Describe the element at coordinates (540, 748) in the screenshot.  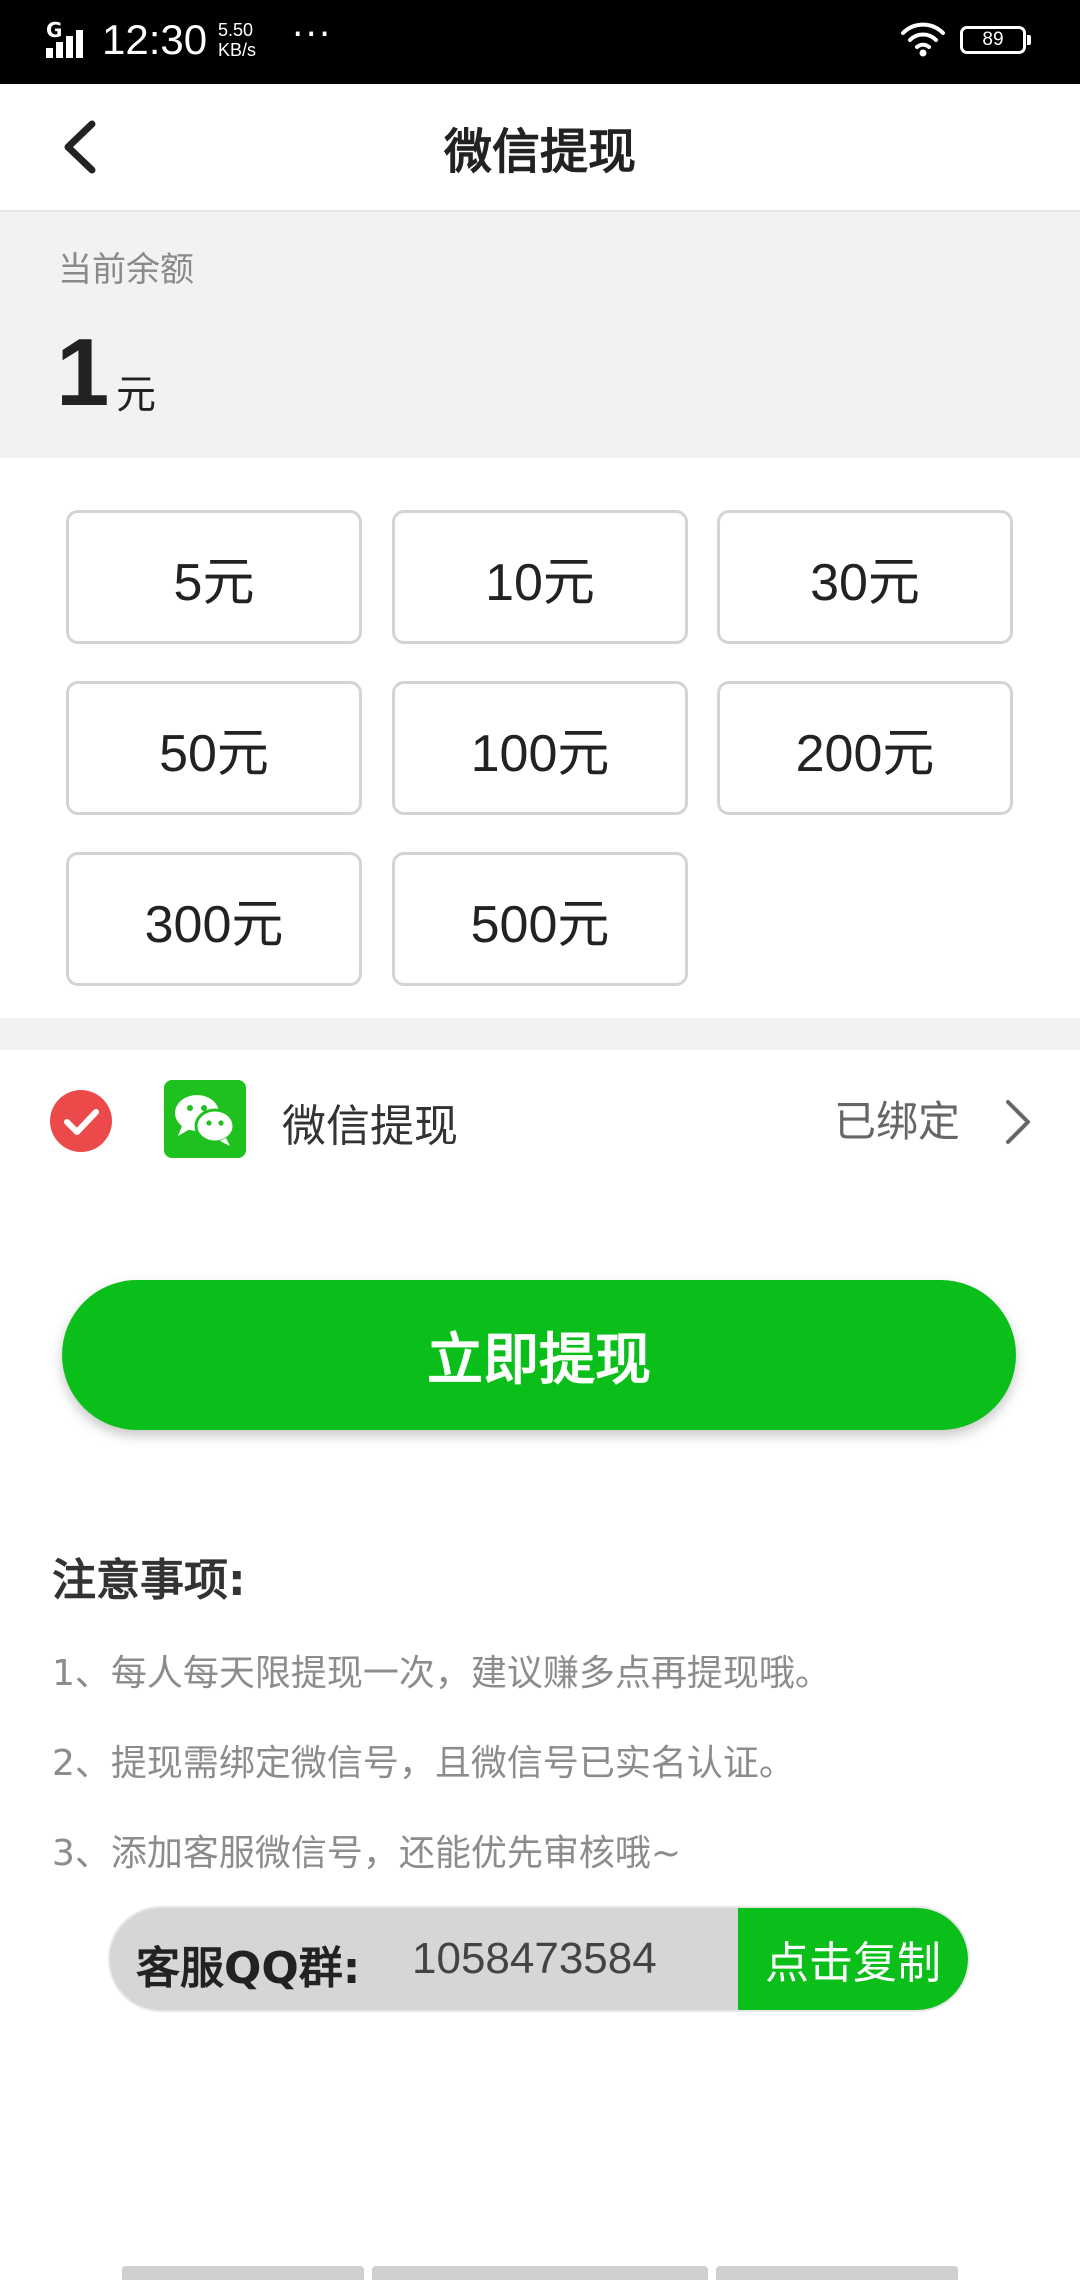
I see `amount-option-100: 100元` at that location.